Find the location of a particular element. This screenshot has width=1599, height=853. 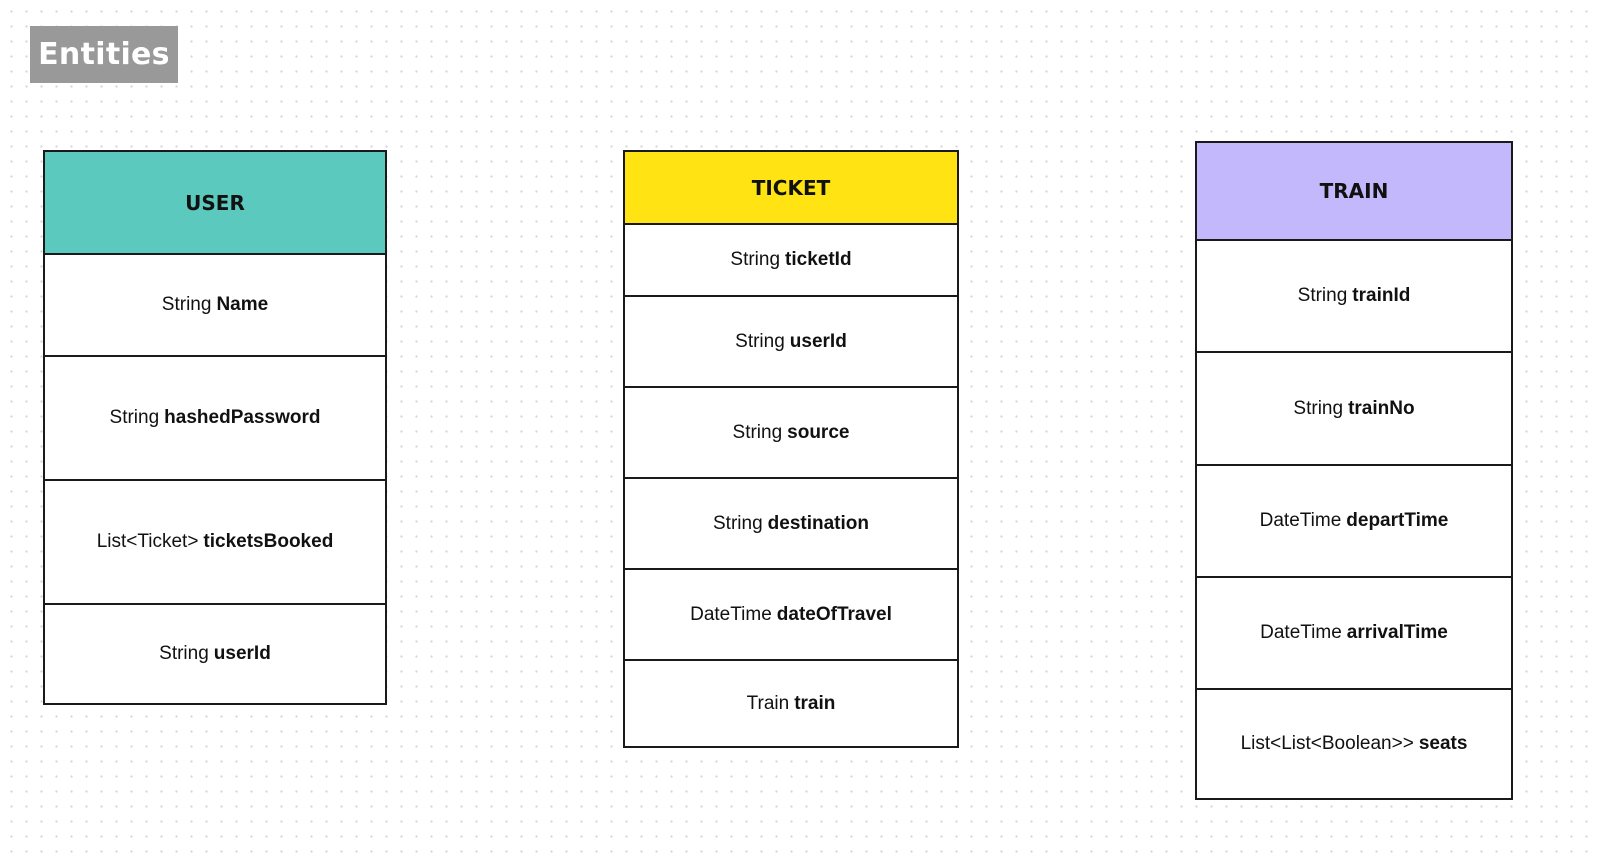

train-entity-header: TRAIN is located at coordinates (1354, 192).